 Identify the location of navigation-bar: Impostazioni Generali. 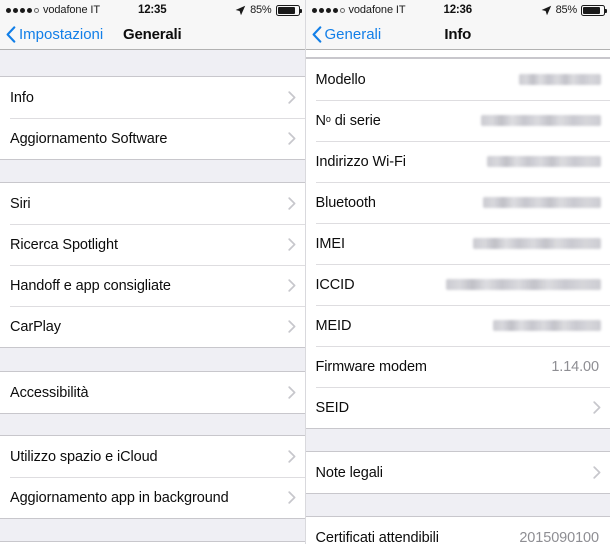
(152, 35).